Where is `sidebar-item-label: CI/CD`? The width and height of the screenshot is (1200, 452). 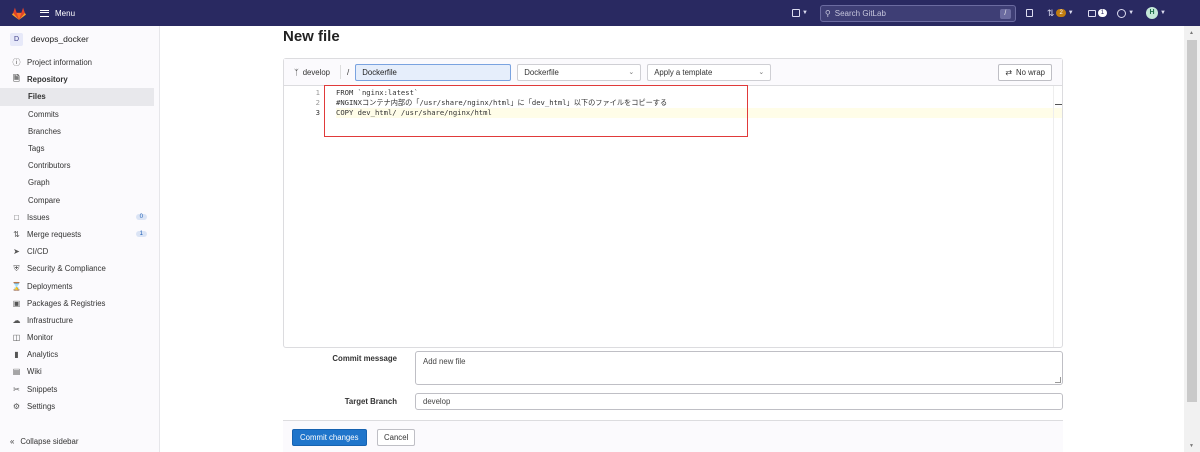 sidebar-item-label: CI/CD is located at coordinates (38, 252).